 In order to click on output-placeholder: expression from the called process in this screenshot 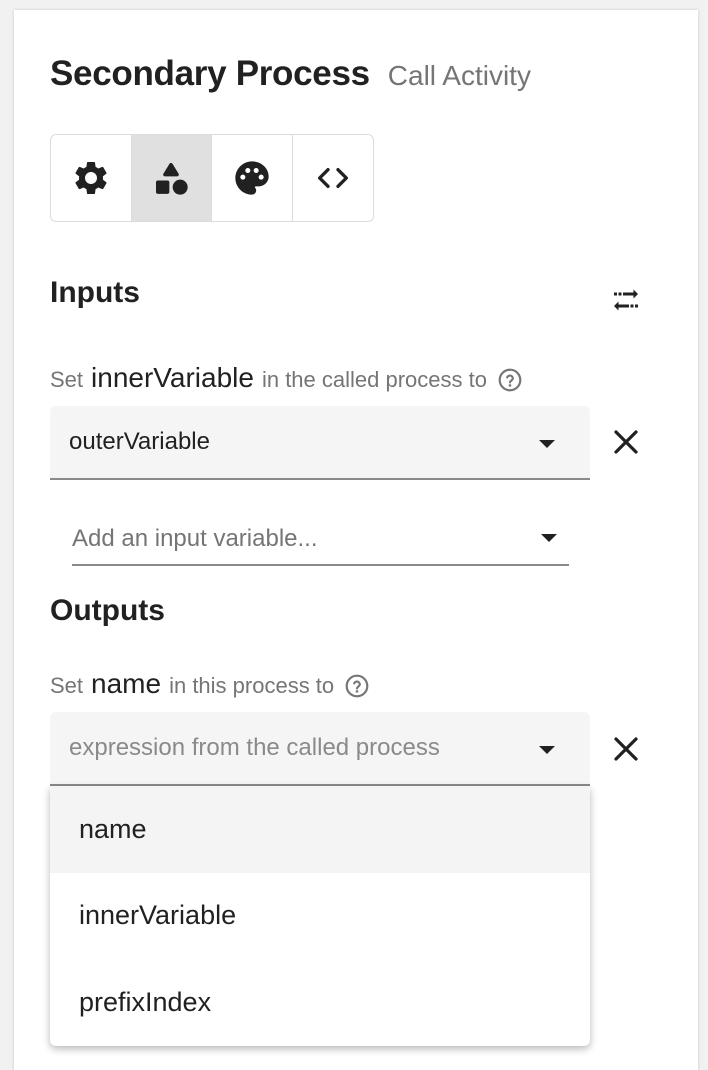, I will do `click(254, 747)`.